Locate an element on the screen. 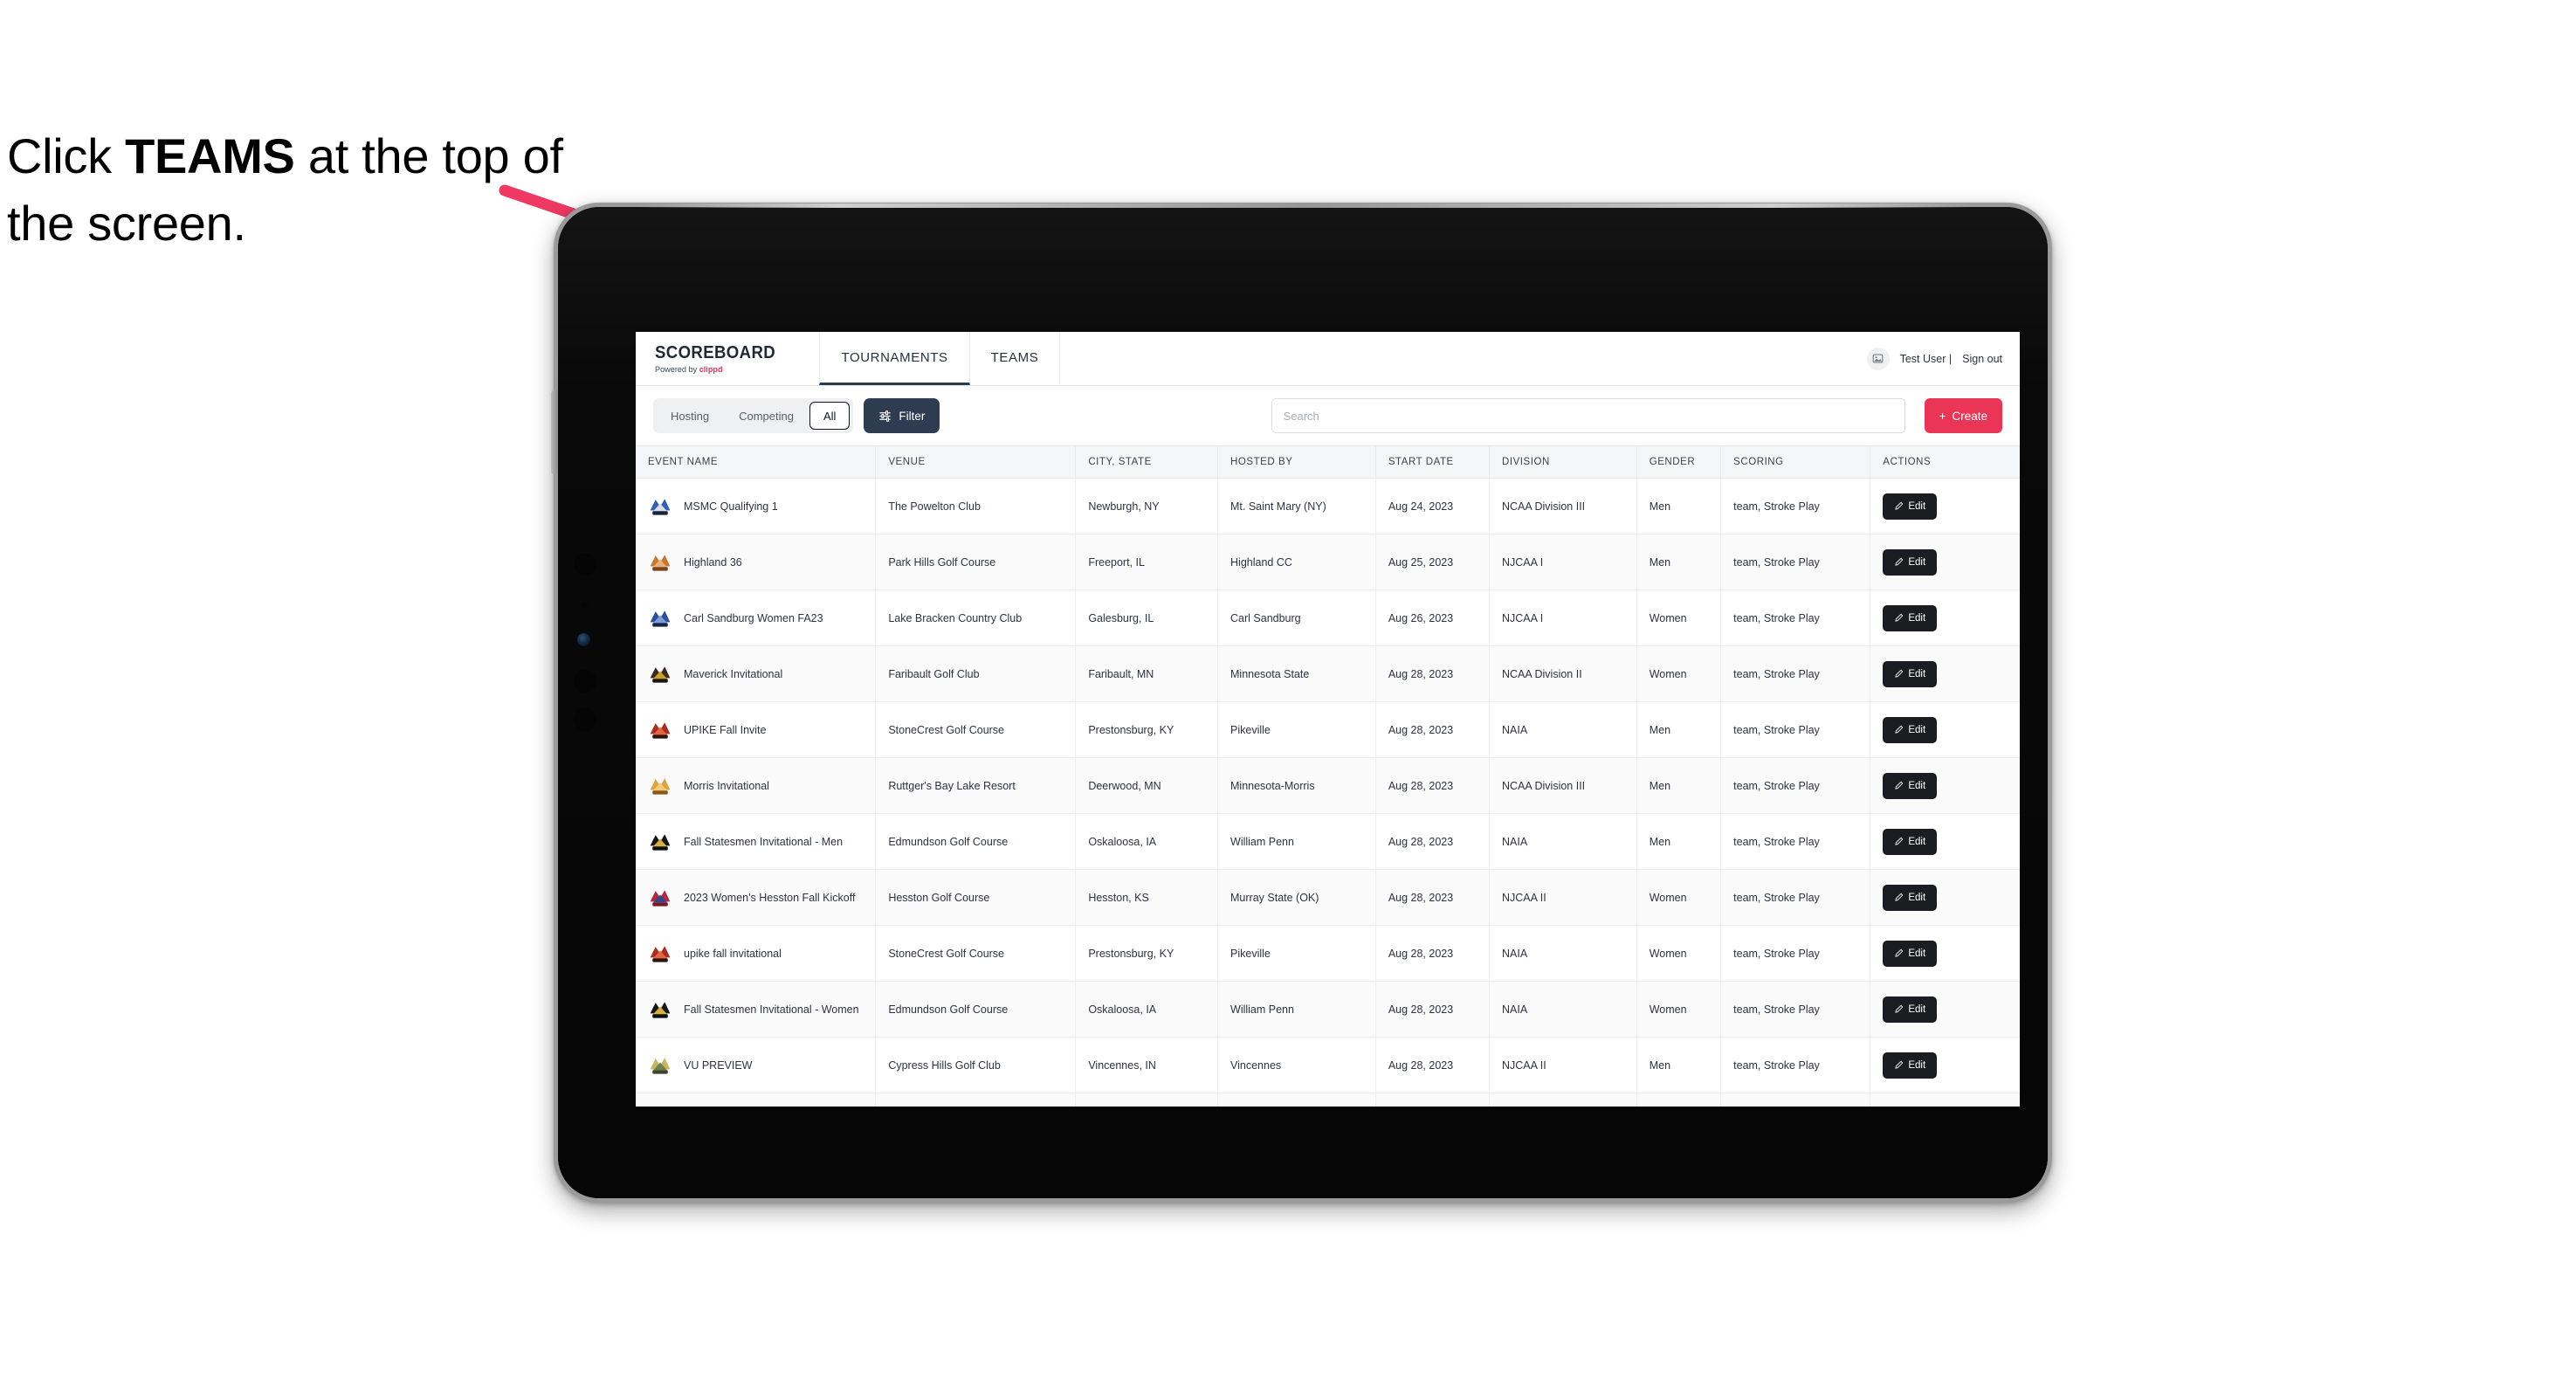 The width and height of the screenshot is (2576, 1386). brand-powered-prefix: Powered by is located at coordinates (677, 369).